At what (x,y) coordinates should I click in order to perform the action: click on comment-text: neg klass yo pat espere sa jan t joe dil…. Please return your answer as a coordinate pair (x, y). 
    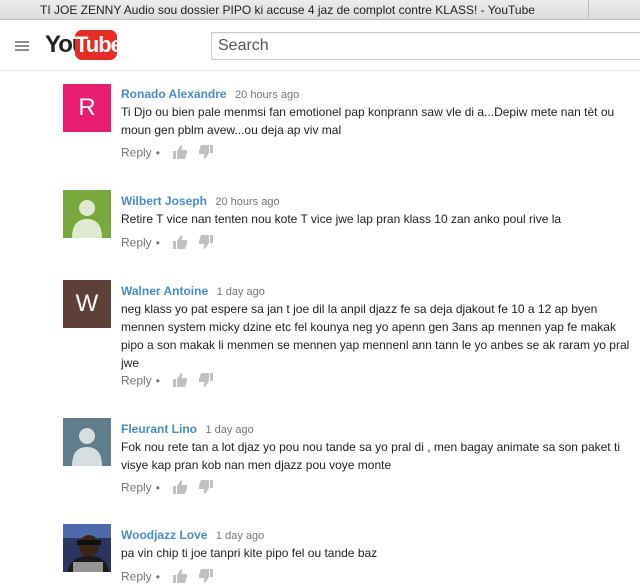
    Looking at the image, I should click on (375, 336).